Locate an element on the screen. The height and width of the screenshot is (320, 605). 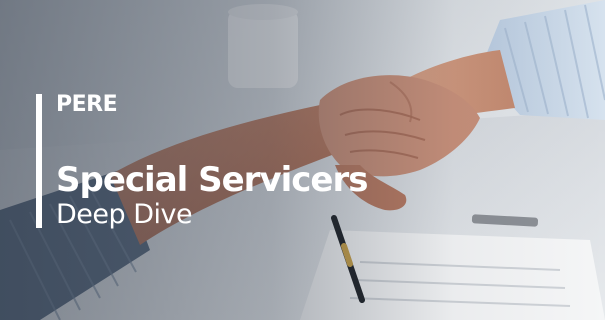
accent-bar is located at coordinates (39, 161).